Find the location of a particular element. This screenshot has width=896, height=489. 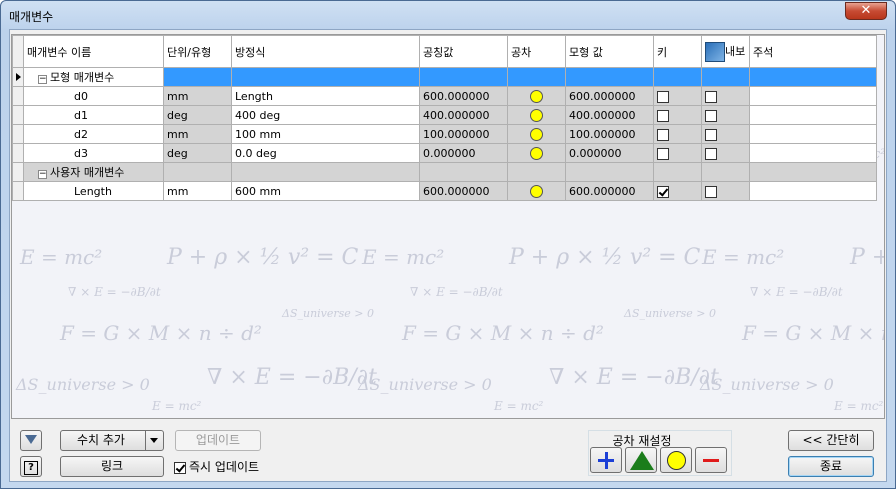

filter-icon is located at coordinates (31, 439).